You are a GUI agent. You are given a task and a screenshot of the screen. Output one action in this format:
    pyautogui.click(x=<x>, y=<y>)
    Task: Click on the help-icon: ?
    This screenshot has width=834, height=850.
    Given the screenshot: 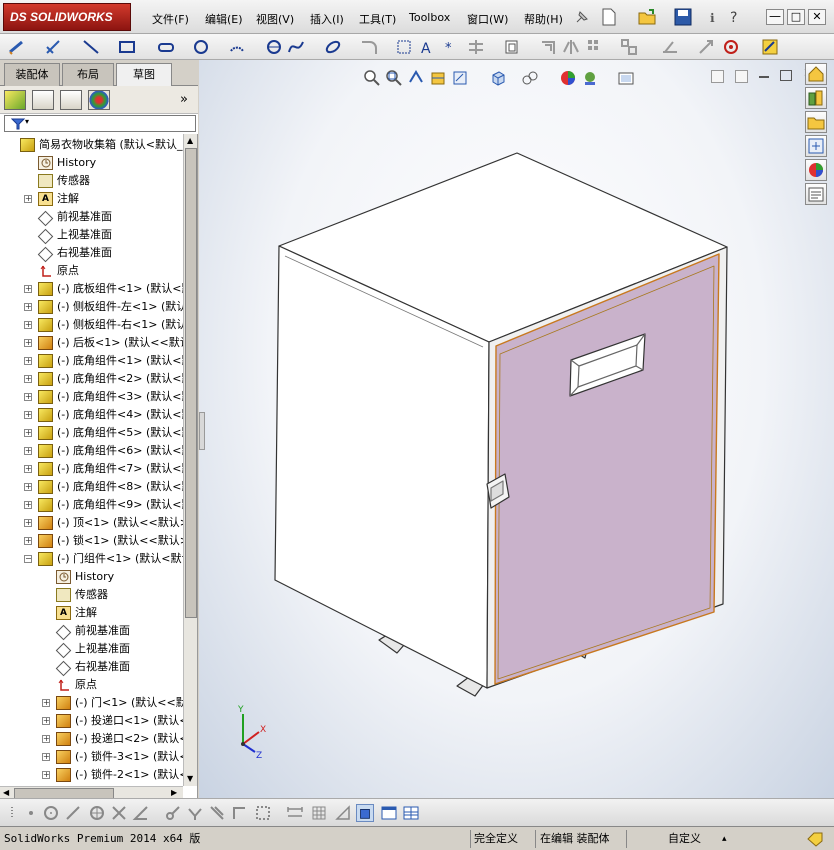 What is the action you would take?
    pyautogui.click(x=737, y=17)
    